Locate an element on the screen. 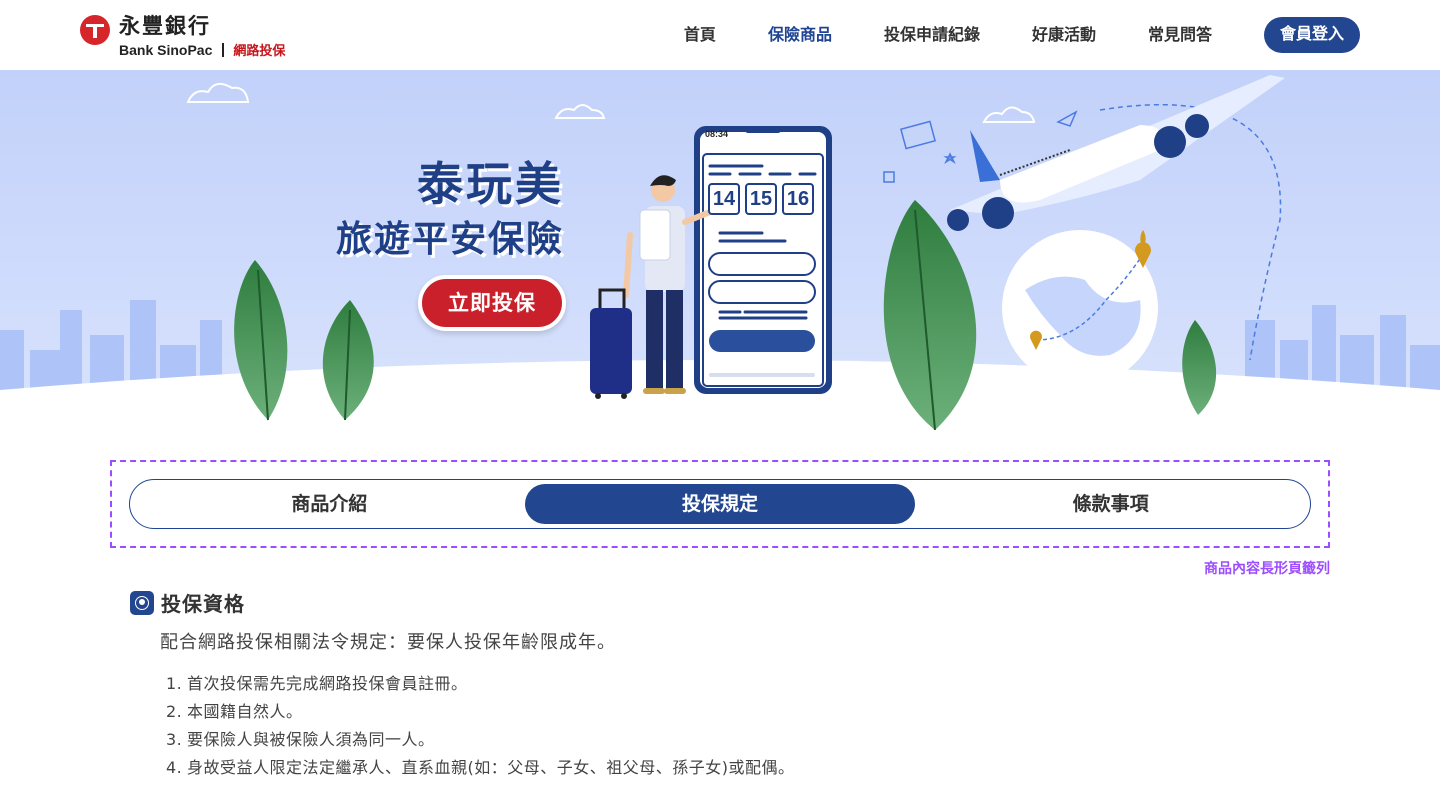 The height and width of the screenshot is (809, 1440). list-item-text: 首次投保需先完成網路投保會員註冊。 is located at coordinates (327, 683).